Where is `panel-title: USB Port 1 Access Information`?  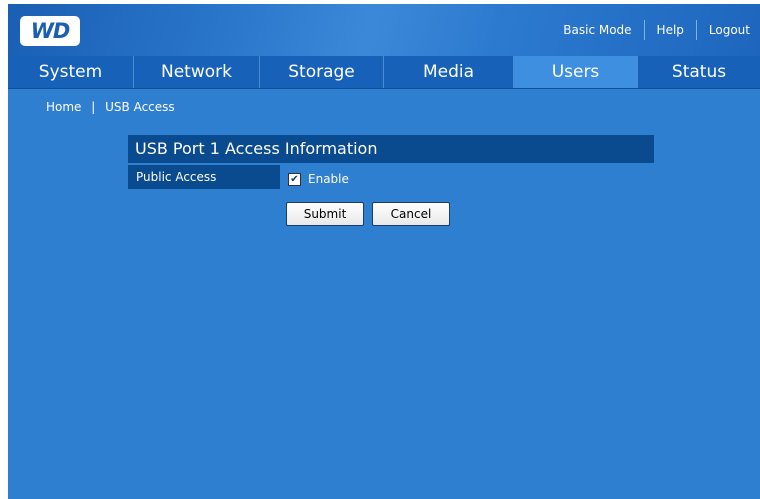
panel-title: USB Port 1 Access Information is located at coordinates (391, 149).